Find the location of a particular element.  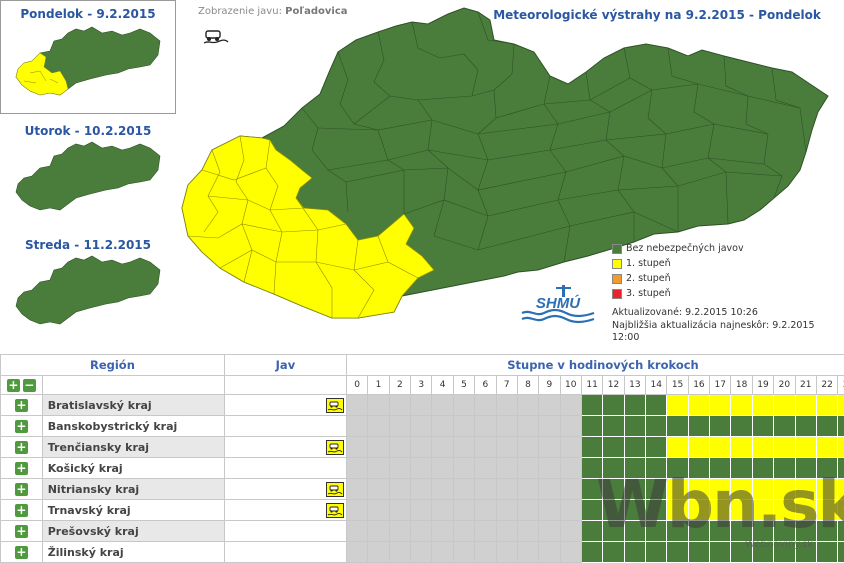

day-title: Pondelok - 9.2.2015 is located at coordinates (88, 14).